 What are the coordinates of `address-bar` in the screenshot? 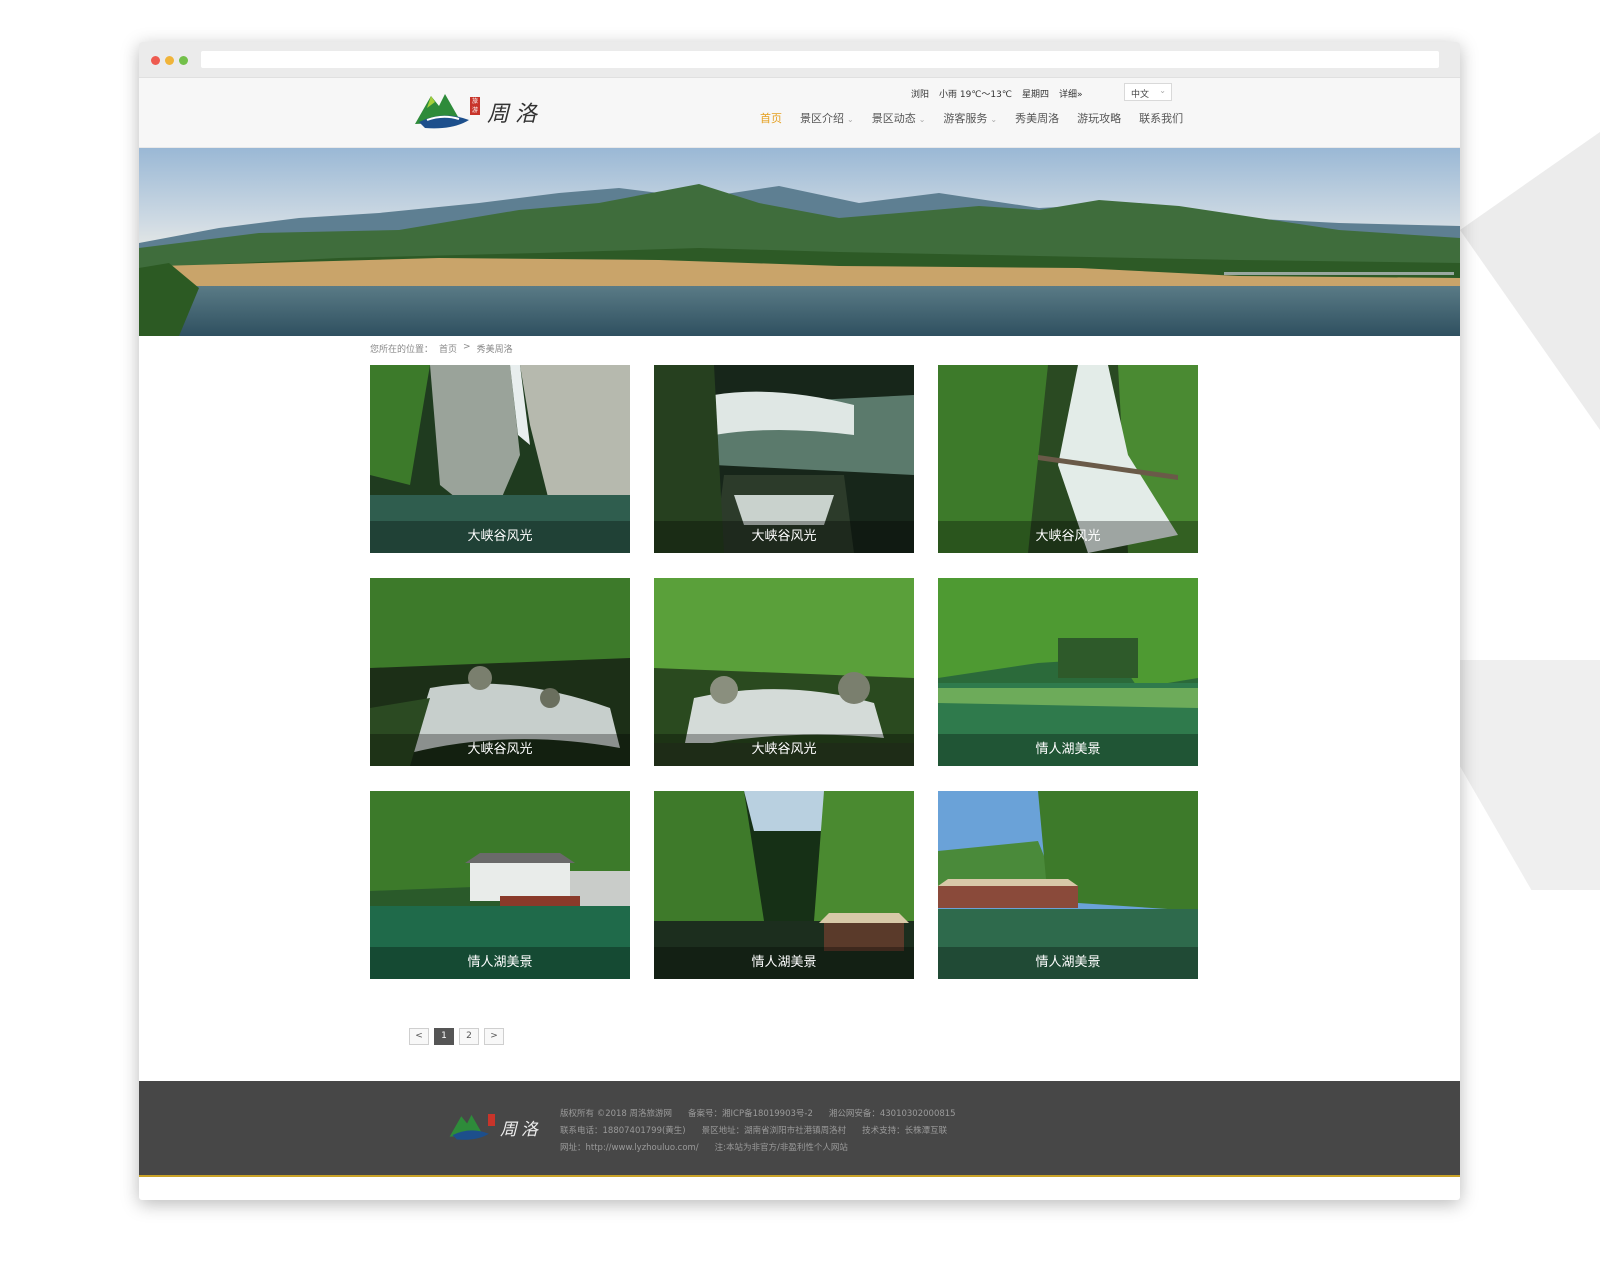 It's located at (820, 59).